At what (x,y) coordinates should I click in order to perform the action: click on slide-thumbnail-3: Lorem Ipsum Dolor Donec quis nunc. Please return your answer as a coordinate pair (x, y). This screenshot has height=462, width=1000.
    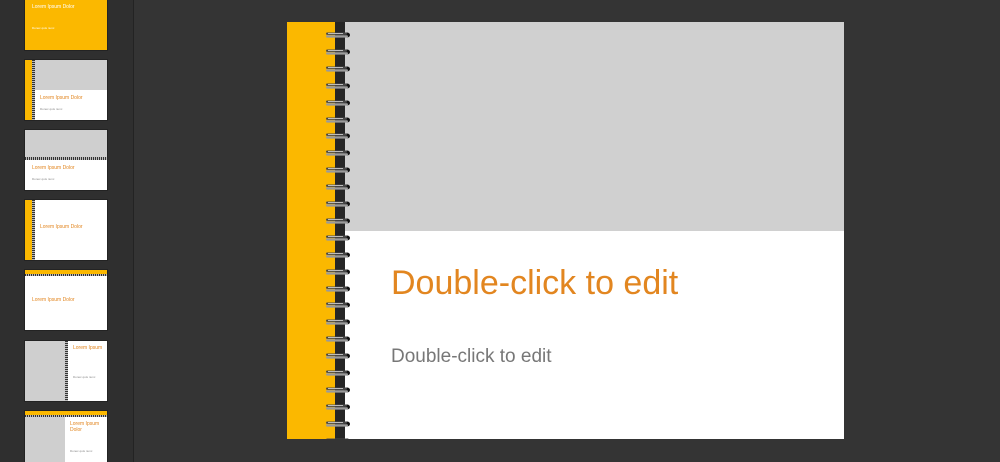
    Looking at the image, I should click on (66, 160).